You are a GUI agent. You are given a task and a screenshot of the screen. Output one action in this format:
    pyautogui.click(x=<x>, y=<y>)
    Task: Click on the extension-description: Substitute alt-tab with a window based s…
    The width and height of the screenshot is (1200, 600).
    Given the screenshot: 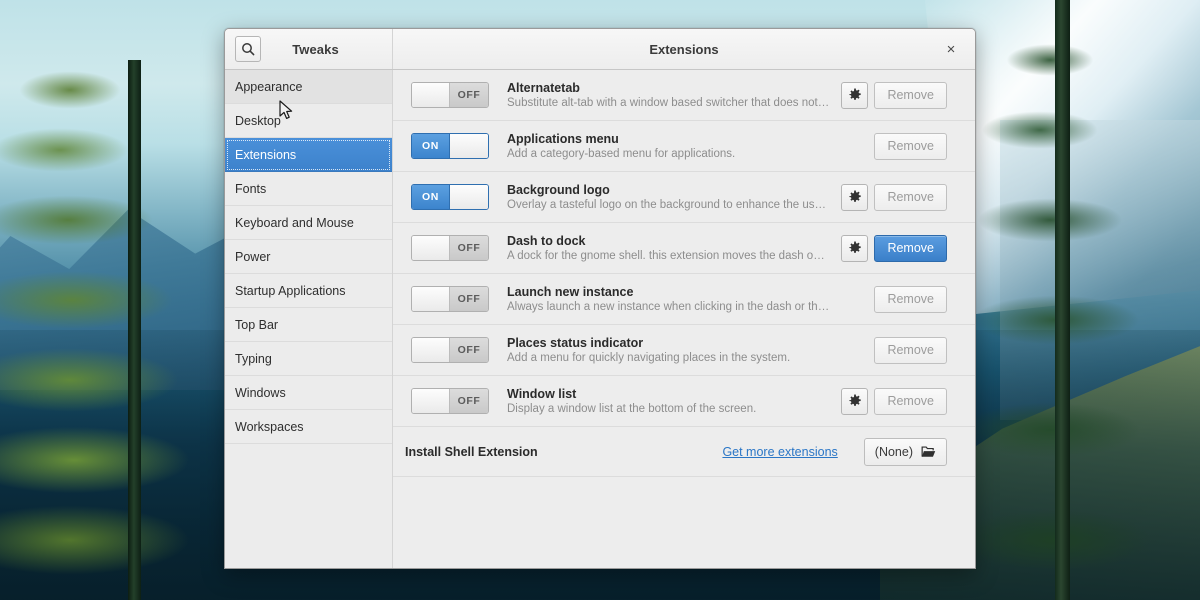 What is the action you would take?
    pyautogui.click(x=668, y=102)
    